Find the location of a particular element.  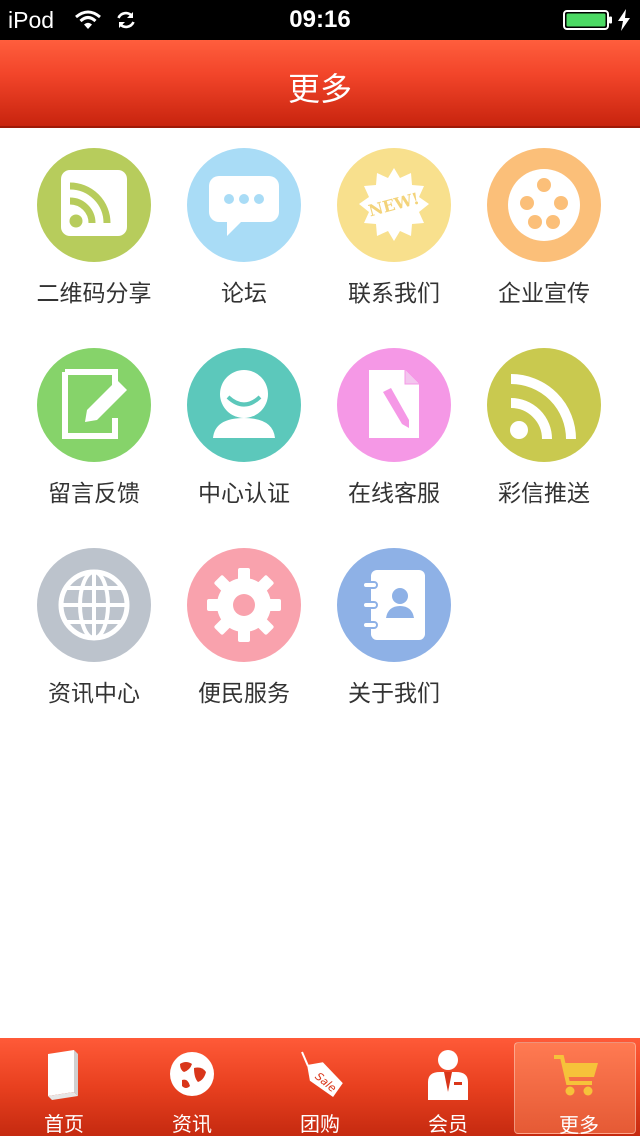

book-icon is located at coordinates (63, 1075).